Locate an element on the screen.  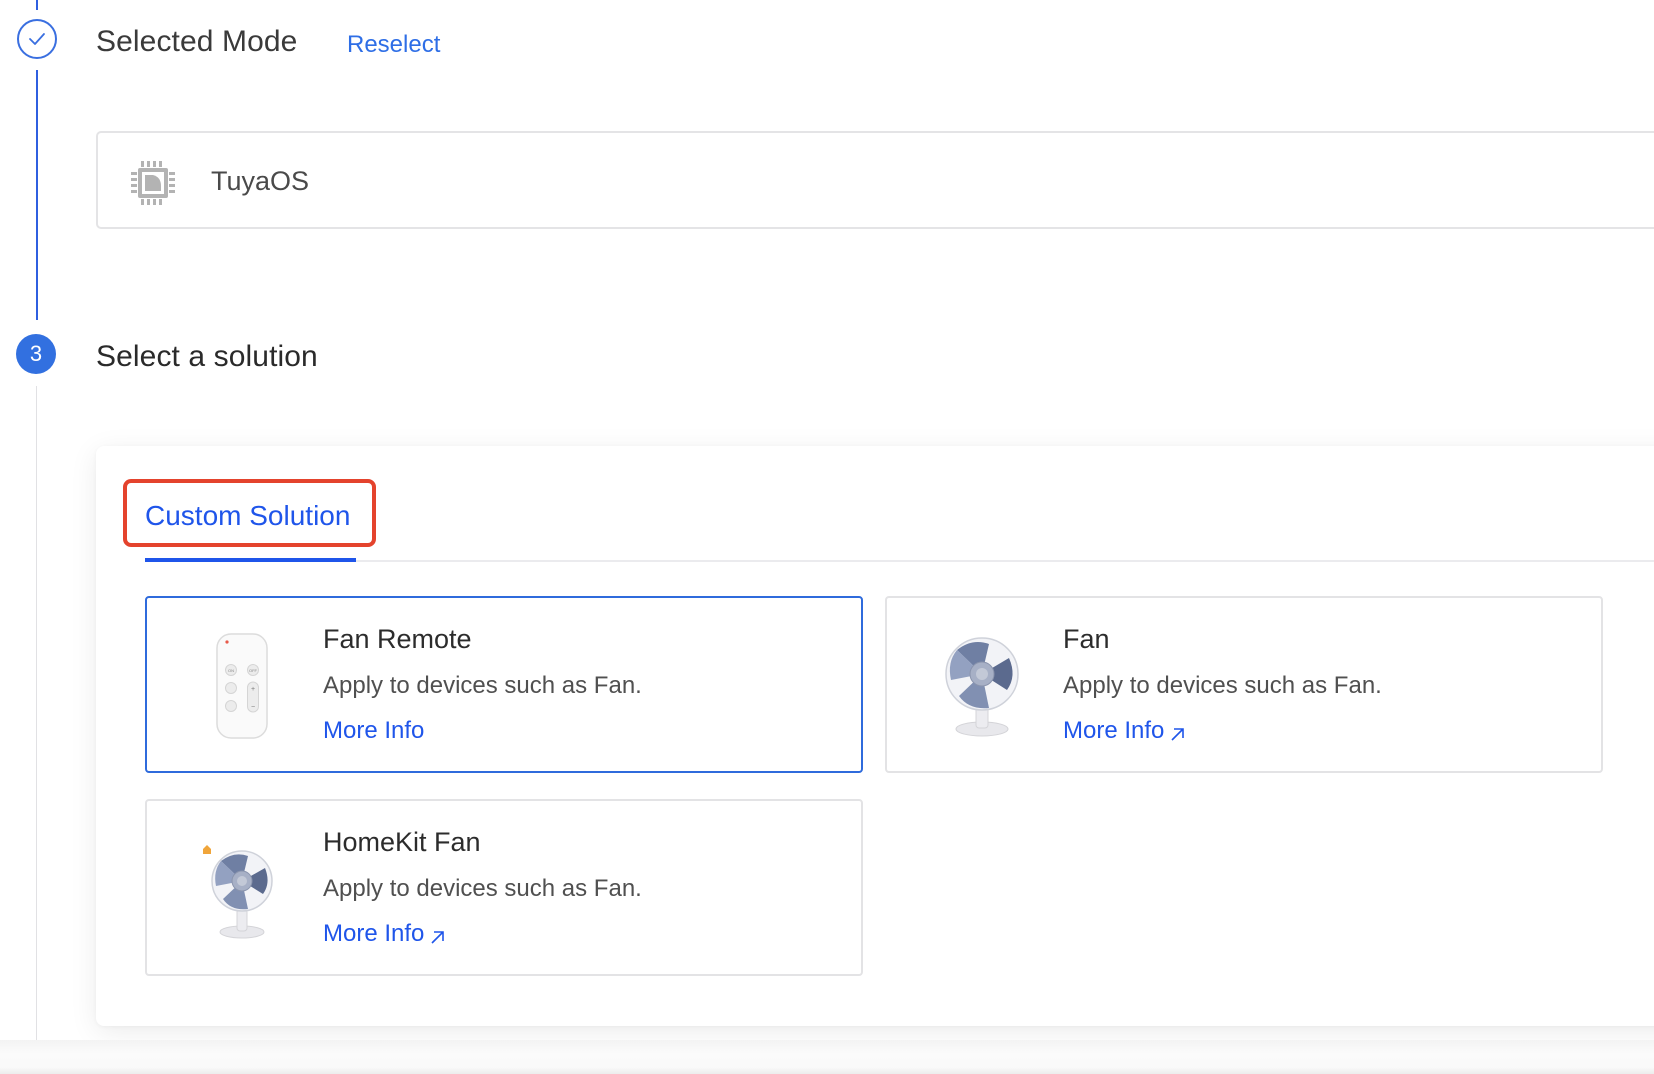
selected-mode-card: TuyaOS is located at coordinates (875, 180).